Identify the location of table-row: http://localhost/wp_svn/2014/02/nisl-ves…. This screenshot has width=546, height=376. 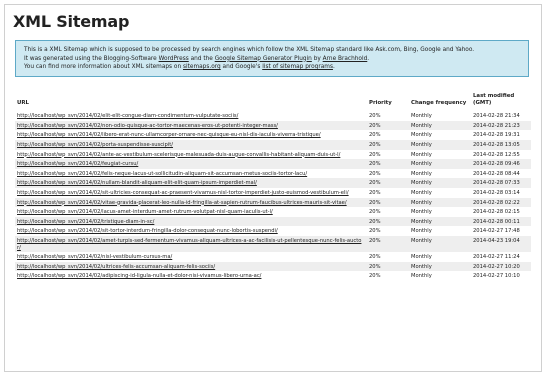
(273, 257).